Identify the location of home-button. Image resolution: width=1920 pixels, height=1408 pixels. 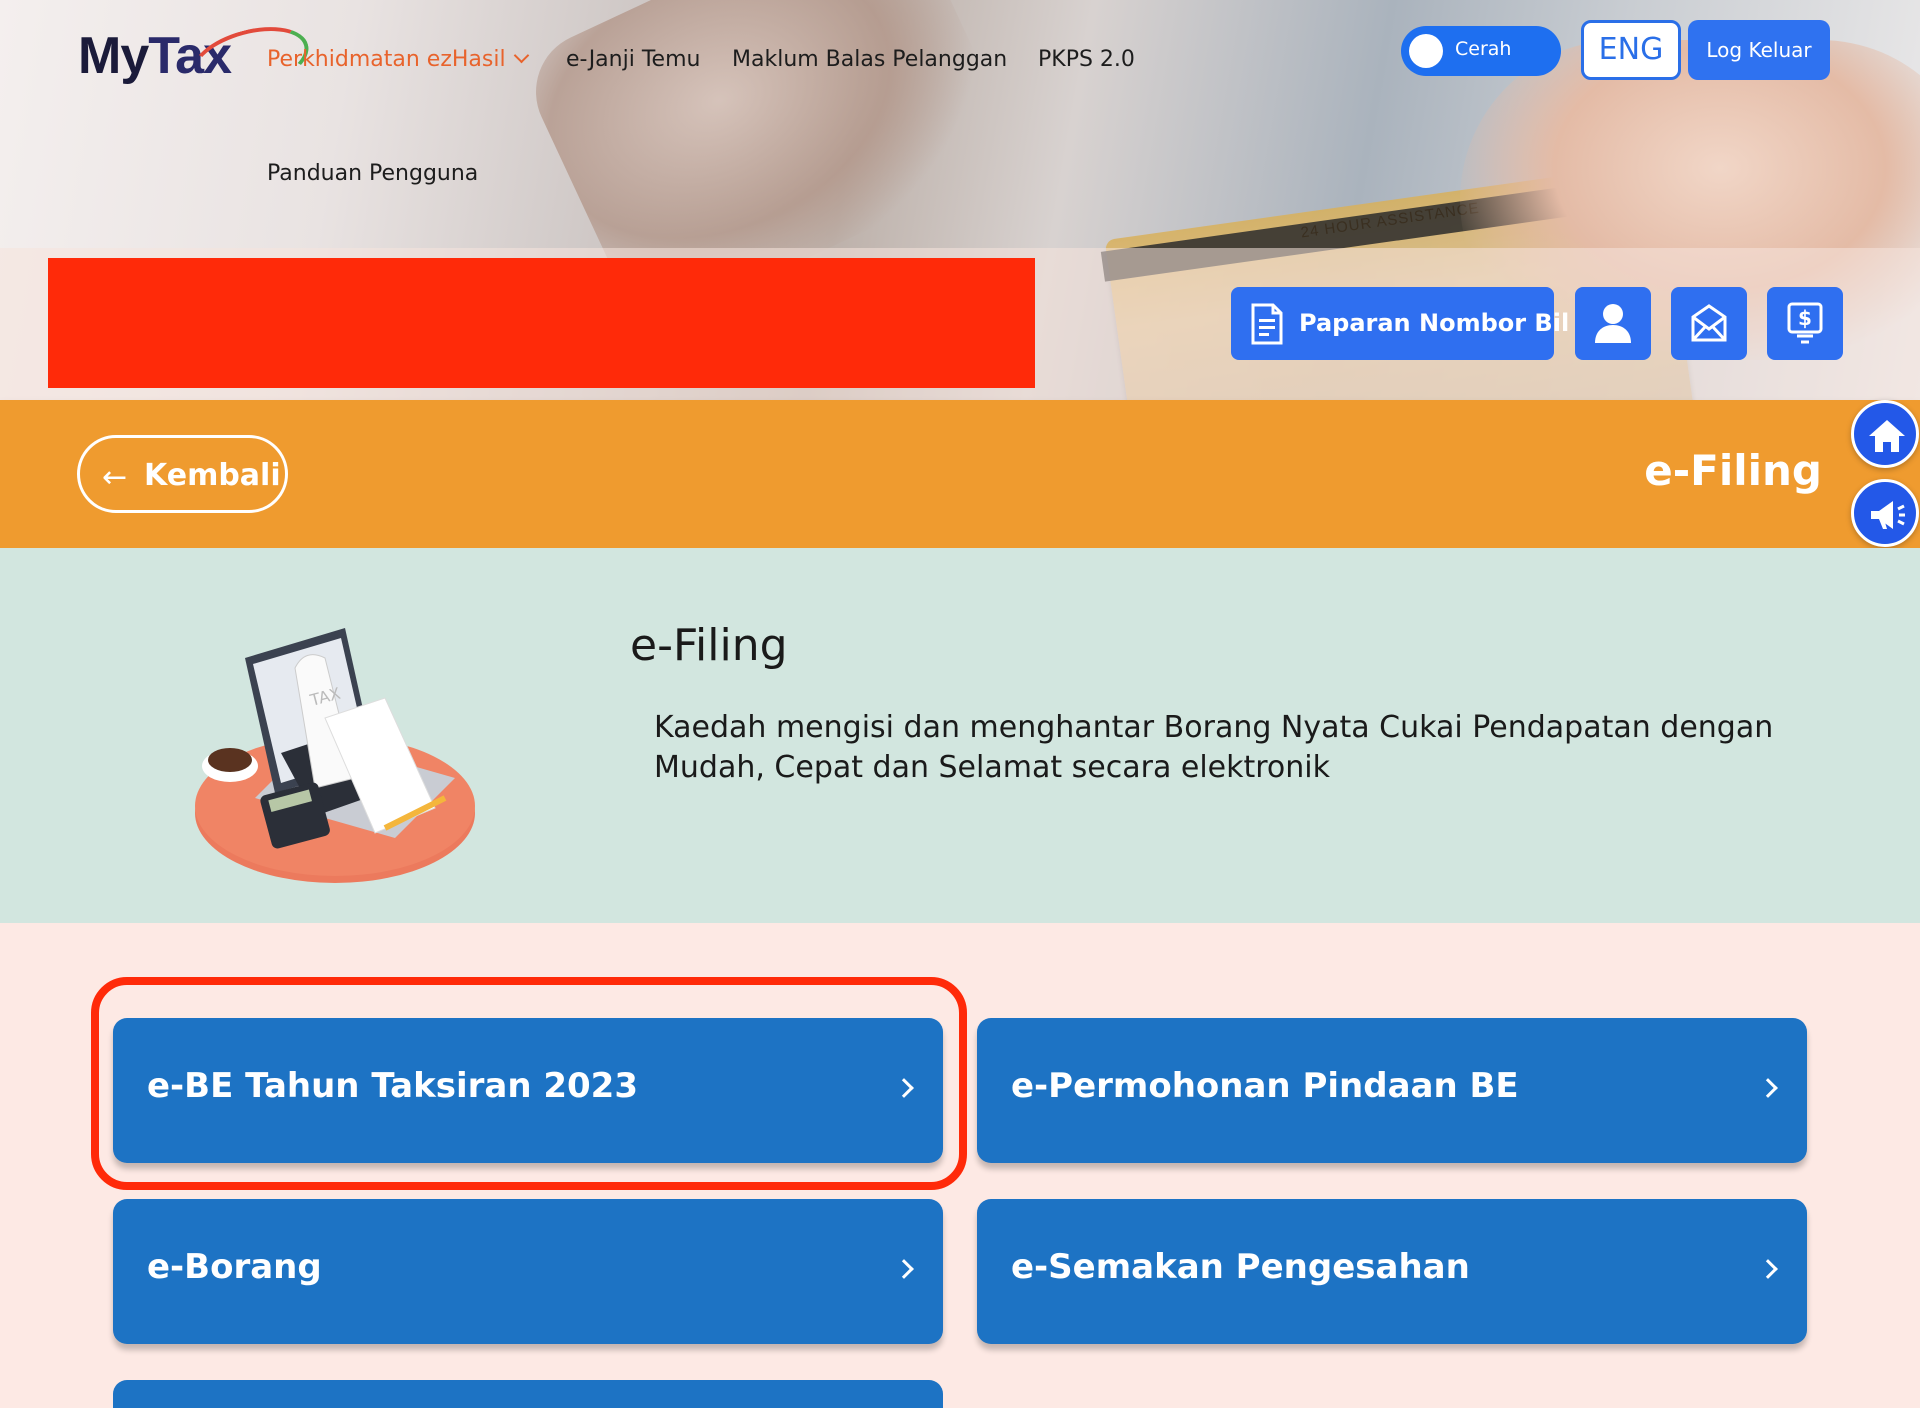
(1885, 434).